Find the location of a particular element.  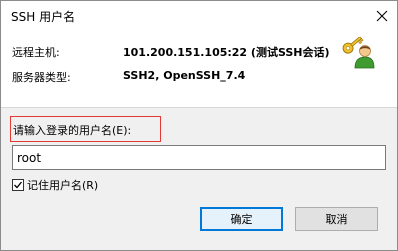

close-icon is located at coordinates (382, 16).